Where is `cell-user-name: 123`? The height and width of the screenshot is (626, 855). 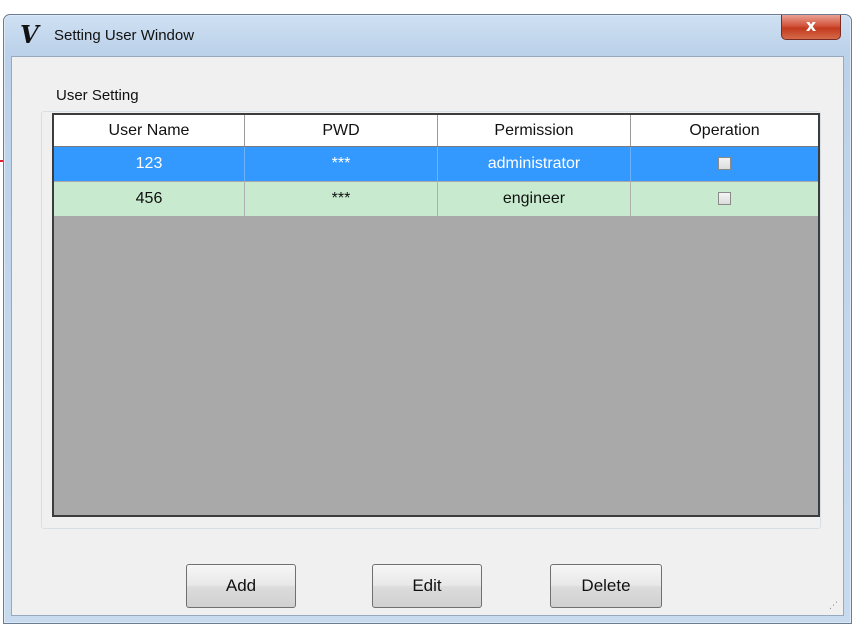
cell-user-name: 123 is located at coordinates (149, 164).